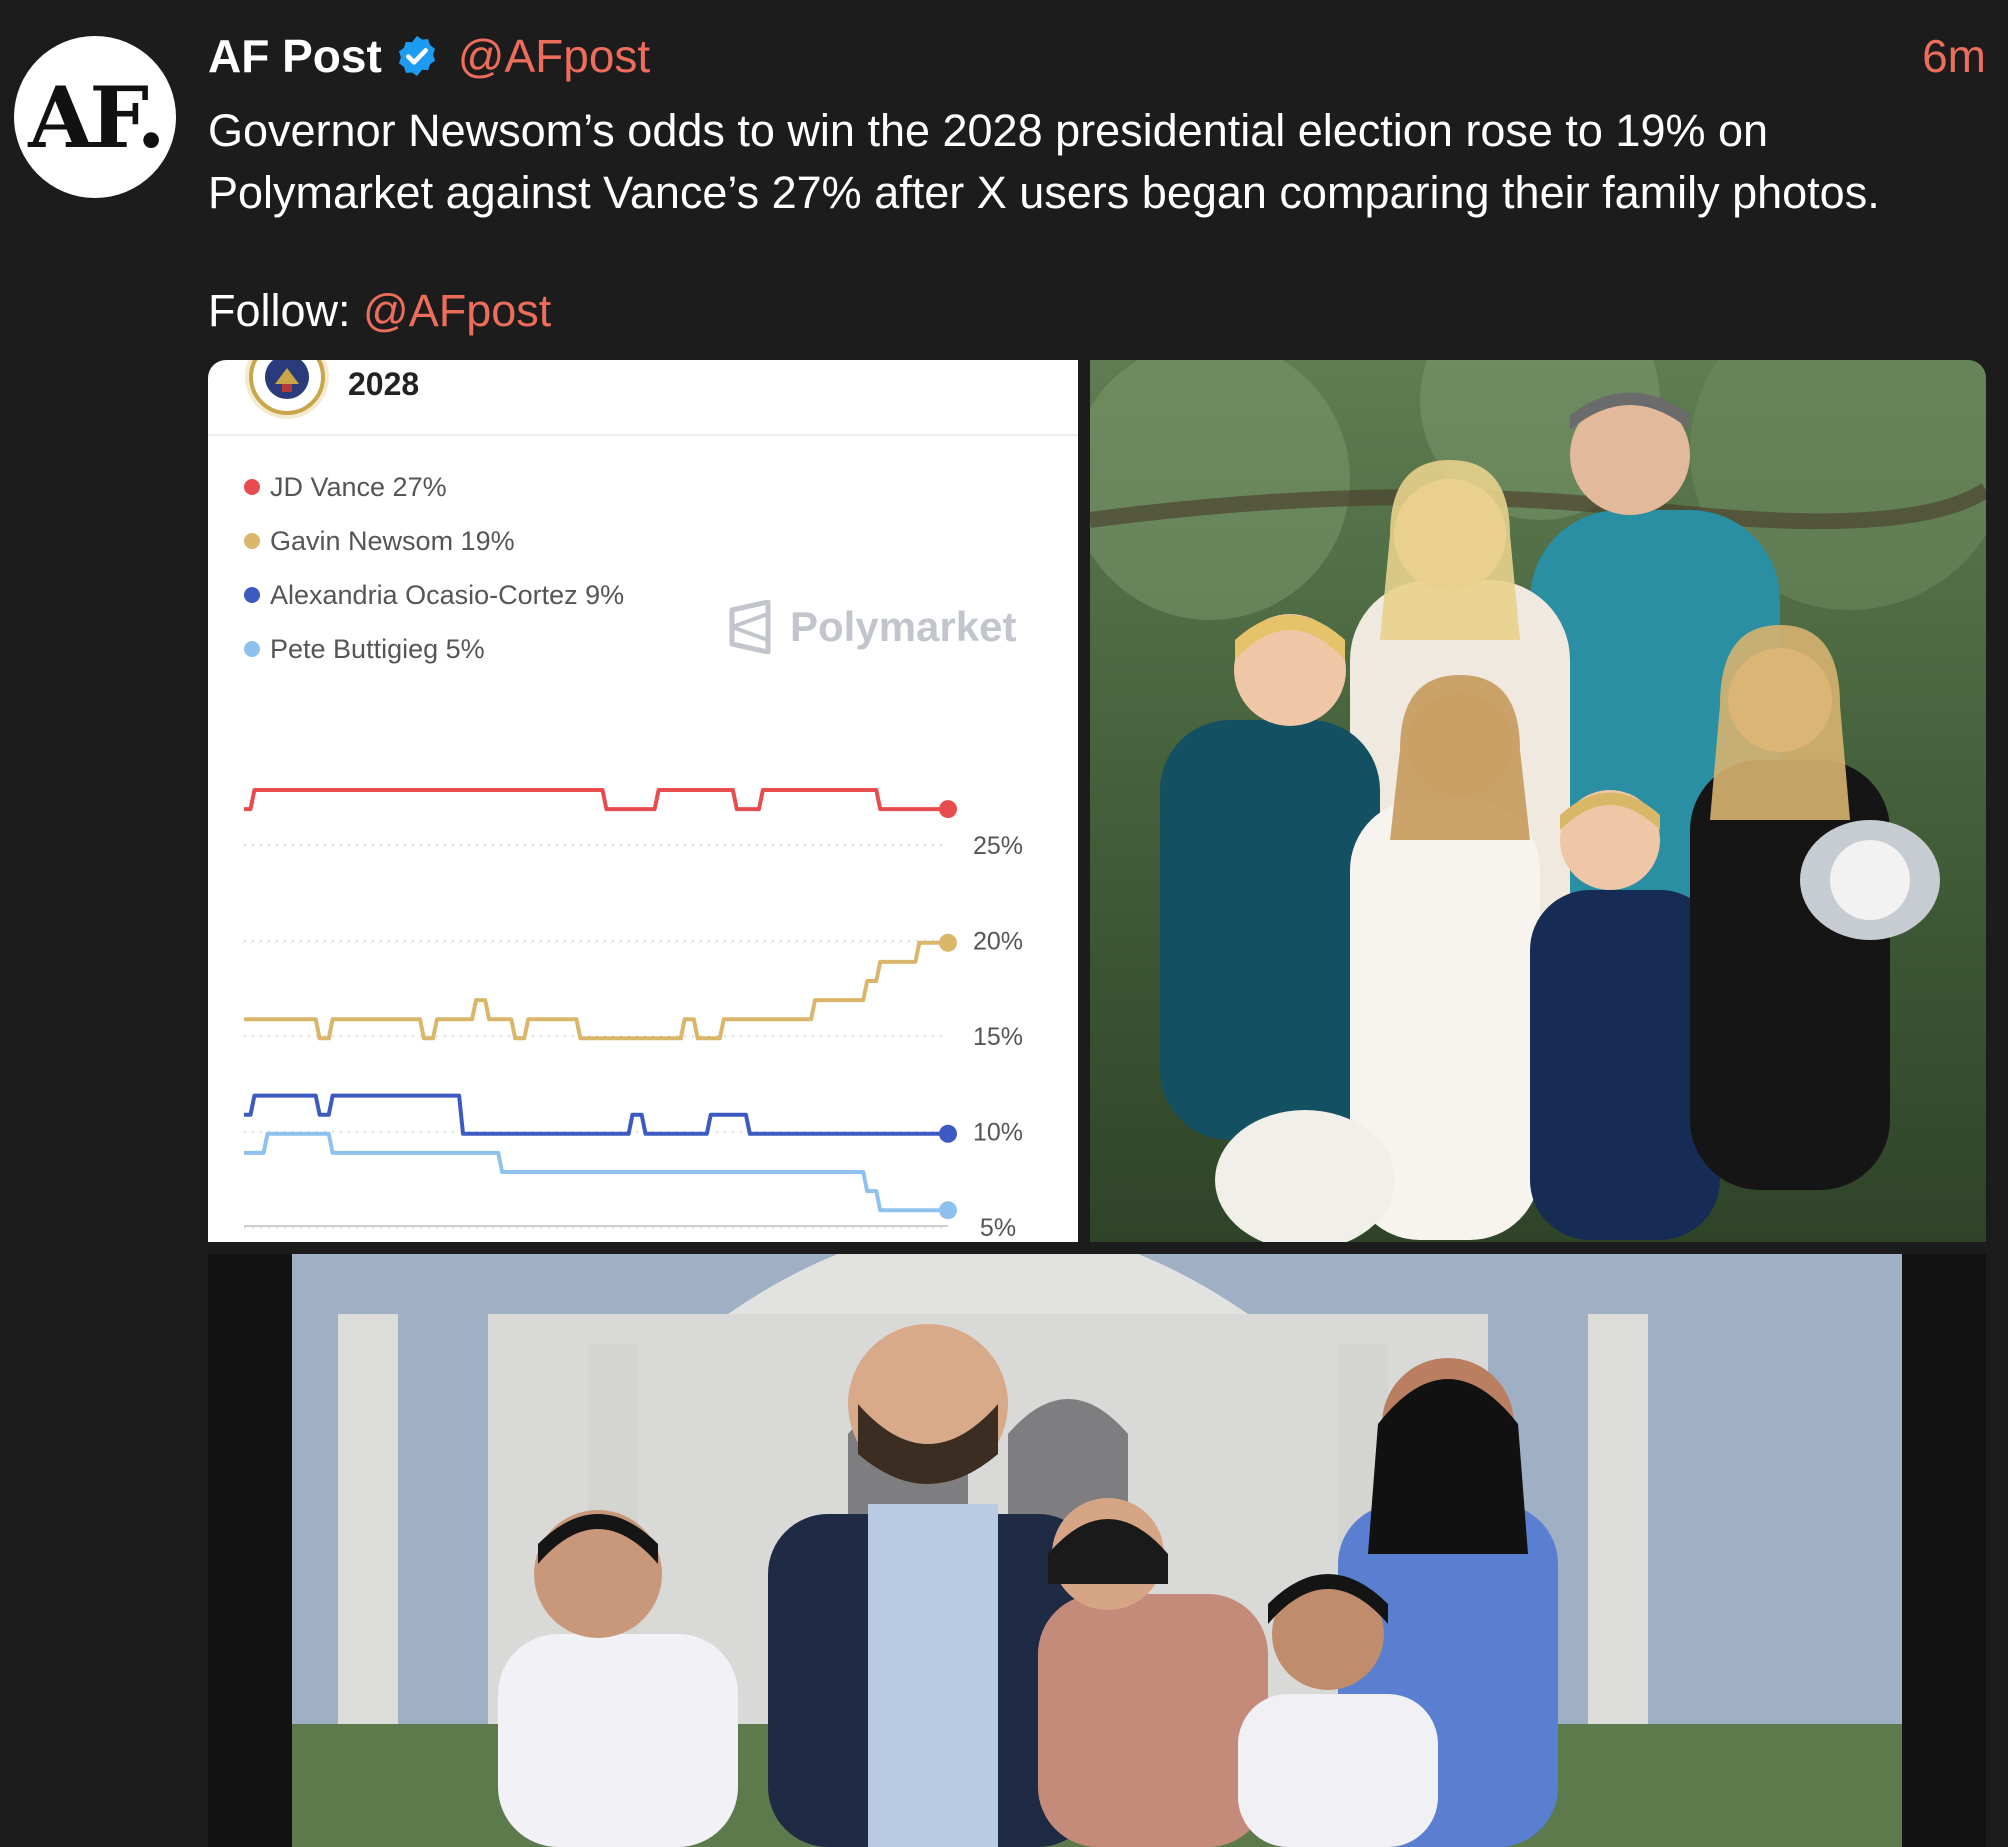 The image size is (2008, 1847). I want to click on y-tick-label: 10%, so click(998, 1133).